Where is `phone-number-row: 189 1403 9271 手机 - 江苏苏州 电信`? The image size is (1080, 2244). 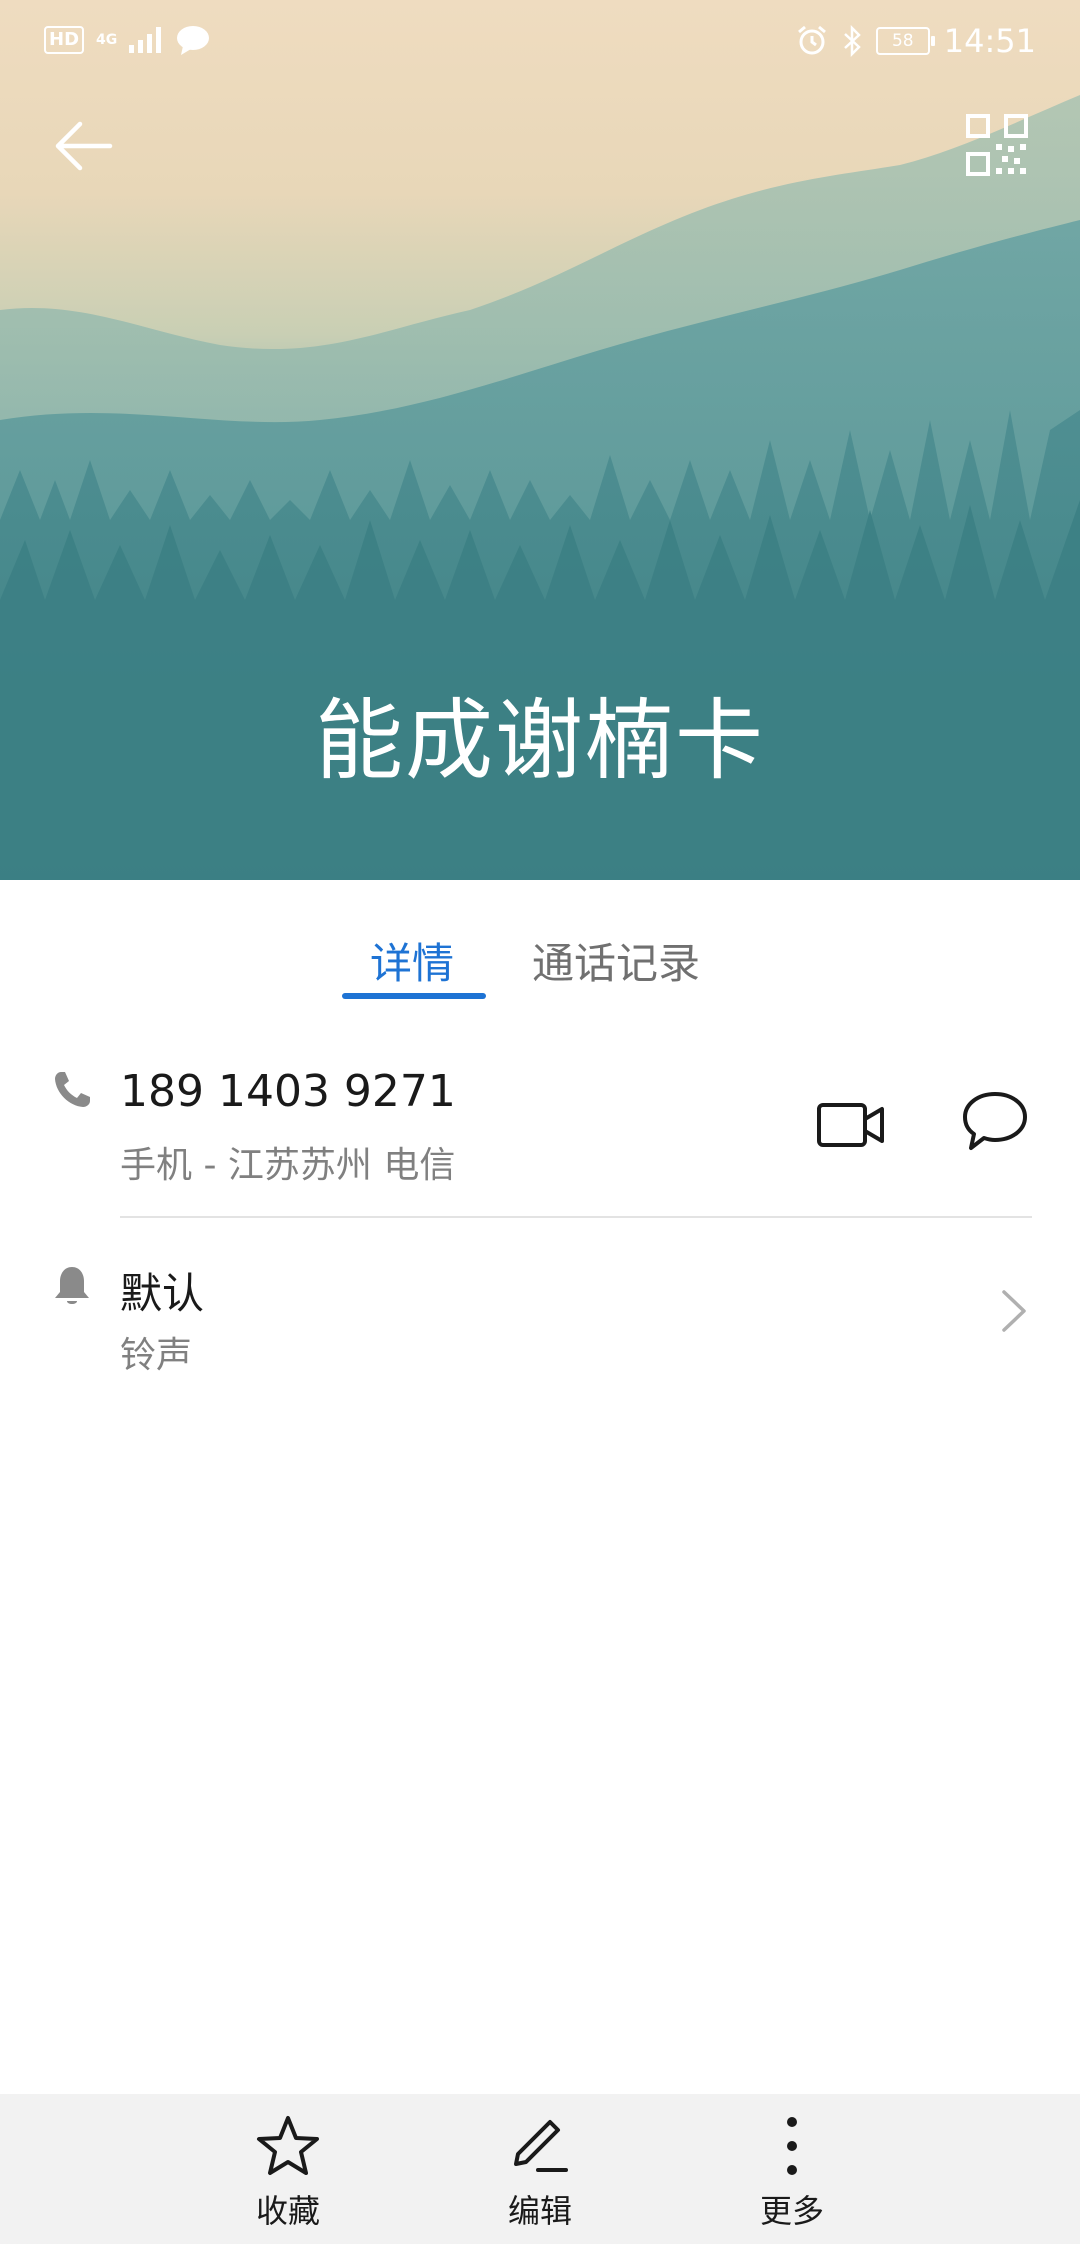 phone-number-row: 189 1403 9271 手机 - 江苏苏州 电信 is located at coordinates (540, 1129).